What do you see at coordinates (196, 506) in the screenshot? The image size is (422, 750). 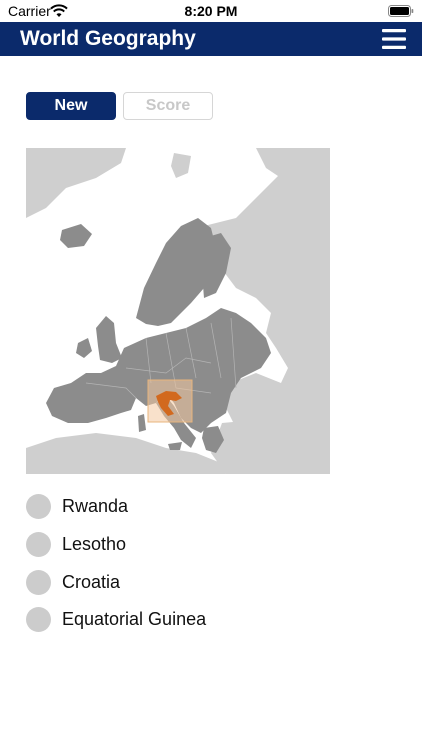 I see `option-item: Rwanda` at bounding box center [196, 506].